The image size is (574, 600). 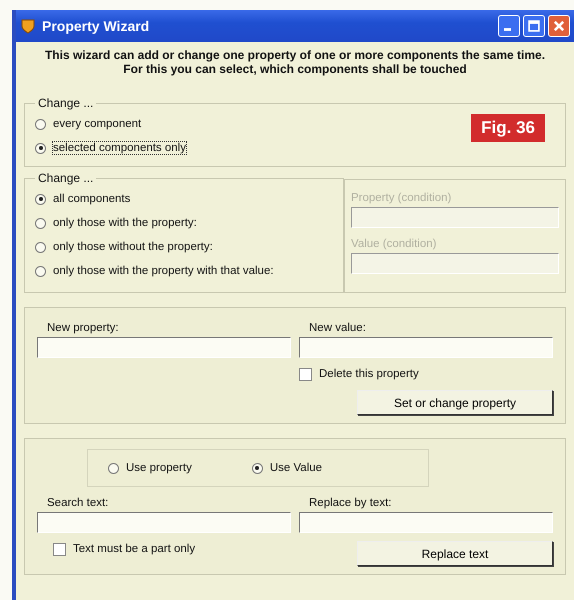 What do you see at coordinates (28, 26) in the screenshot?
I see `shield-icon` at bounding box center [28, 26].